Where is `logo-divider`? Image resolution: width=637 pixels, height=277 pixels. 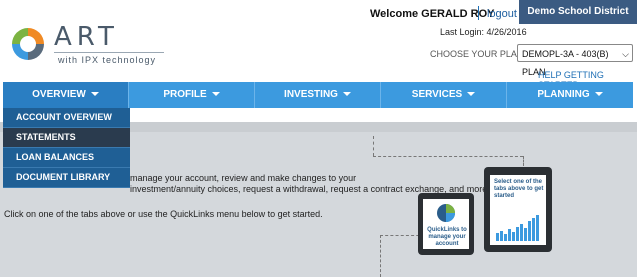 logo-divider is located at coordinates (109, 52).